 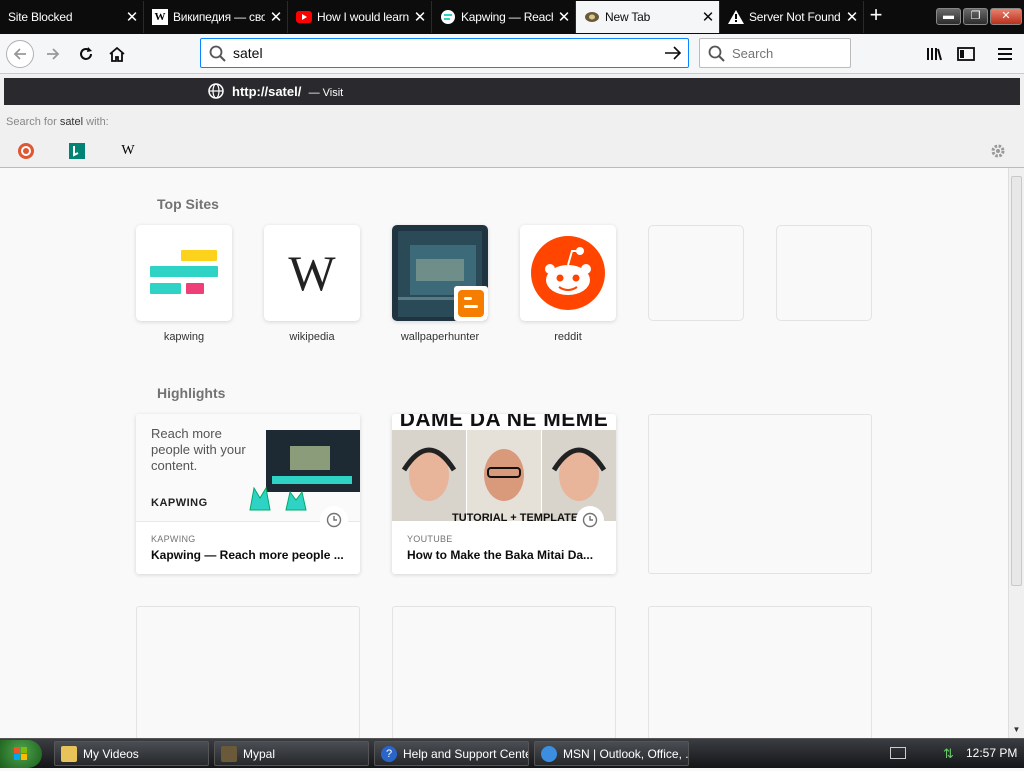 I want to click on home-button, so click(x=117, y=54).